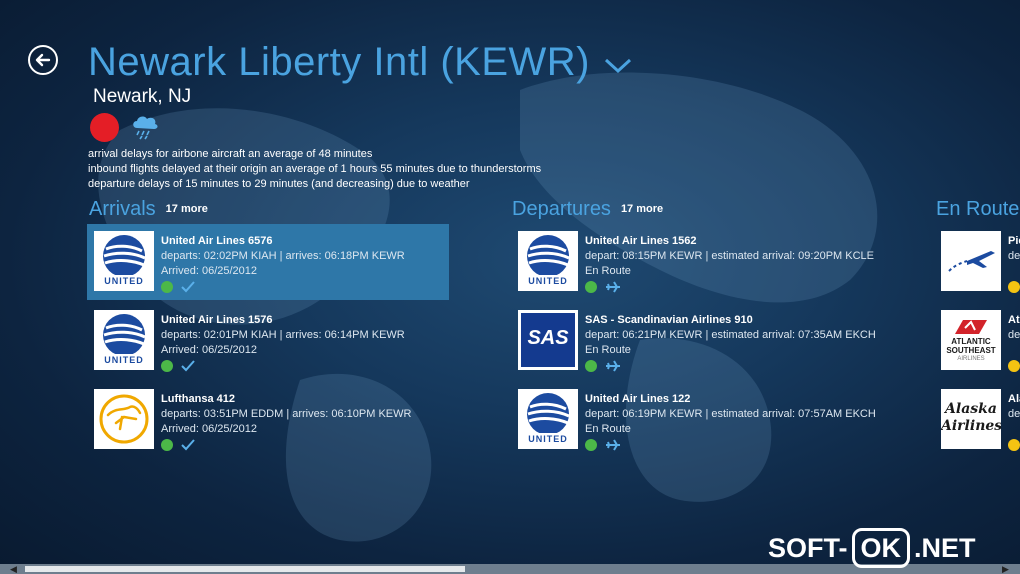  I want to click on watermark-part: SOFT-, so click(808, 547).